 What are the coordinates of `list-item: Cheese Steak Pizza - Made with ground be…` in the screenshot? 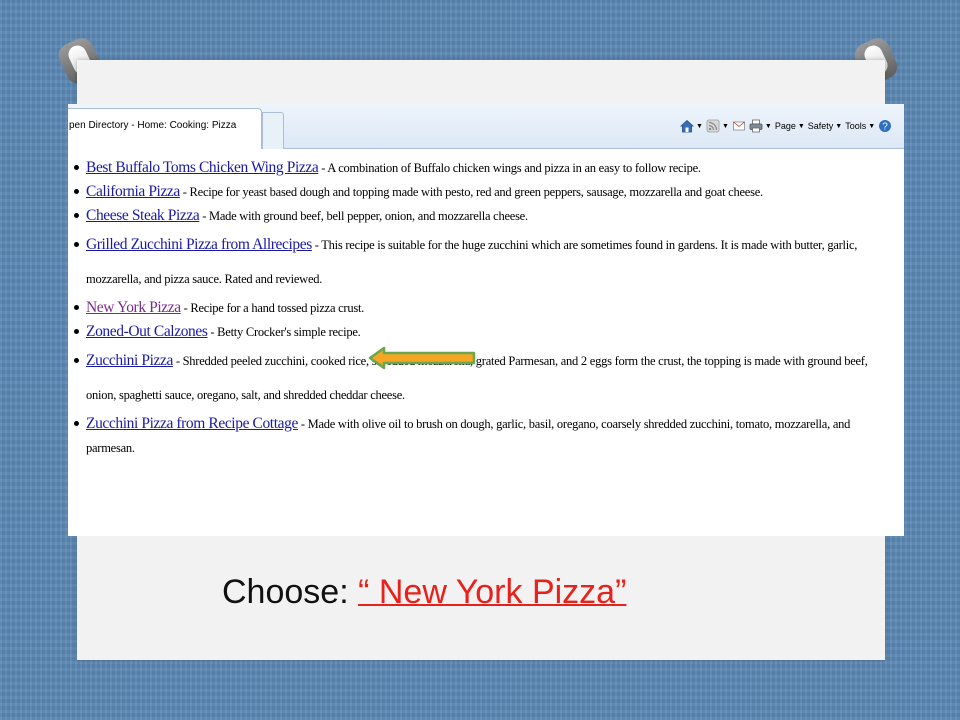 It's located at (485, 216).